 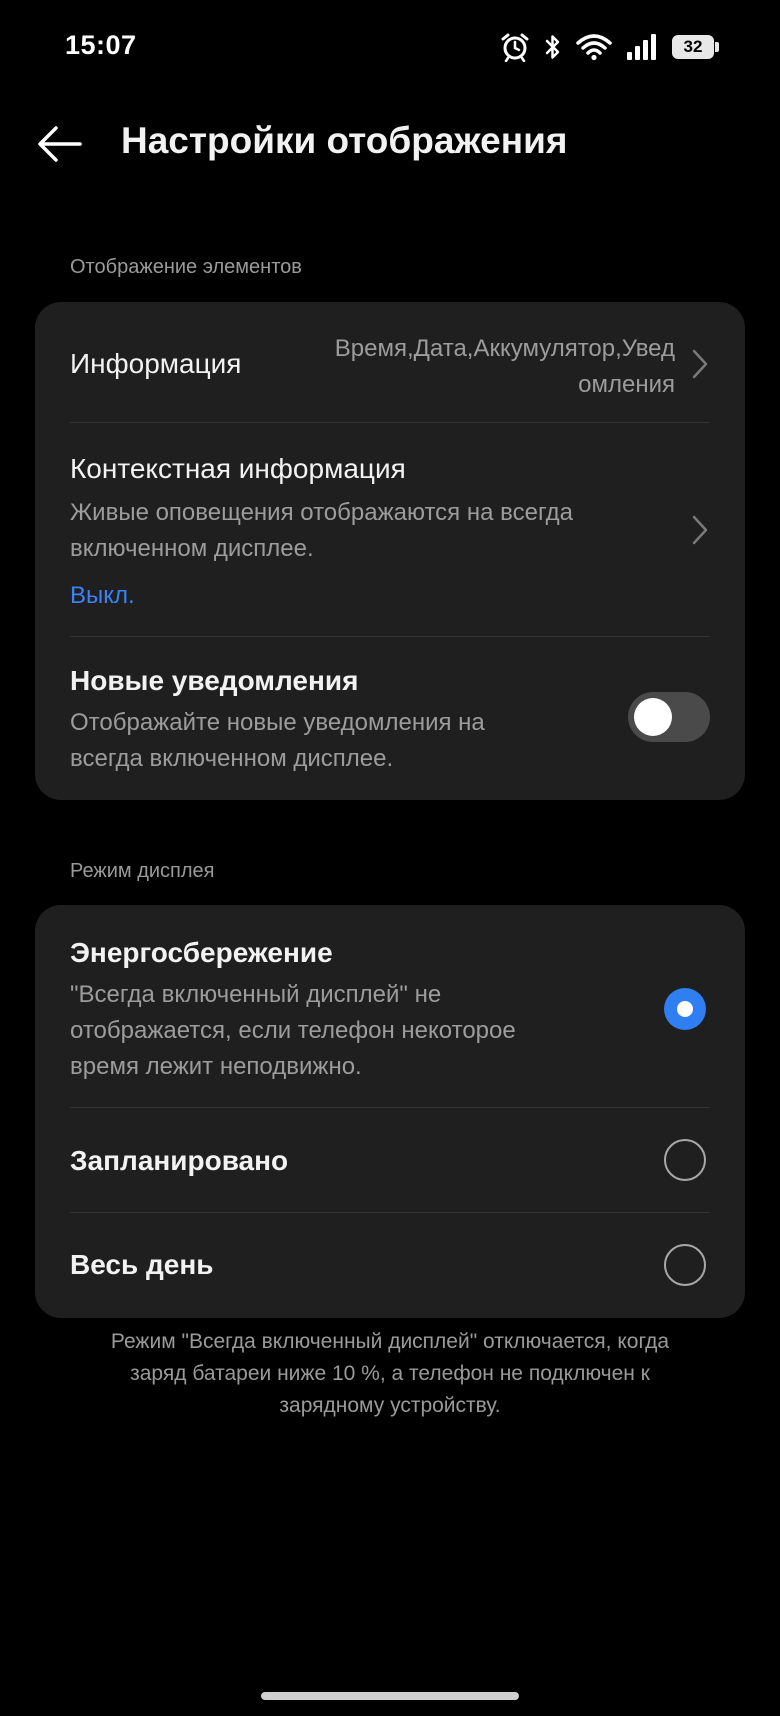 I want to click on option-scheduled-title: Запланировано, so click(x=179, y=1160).